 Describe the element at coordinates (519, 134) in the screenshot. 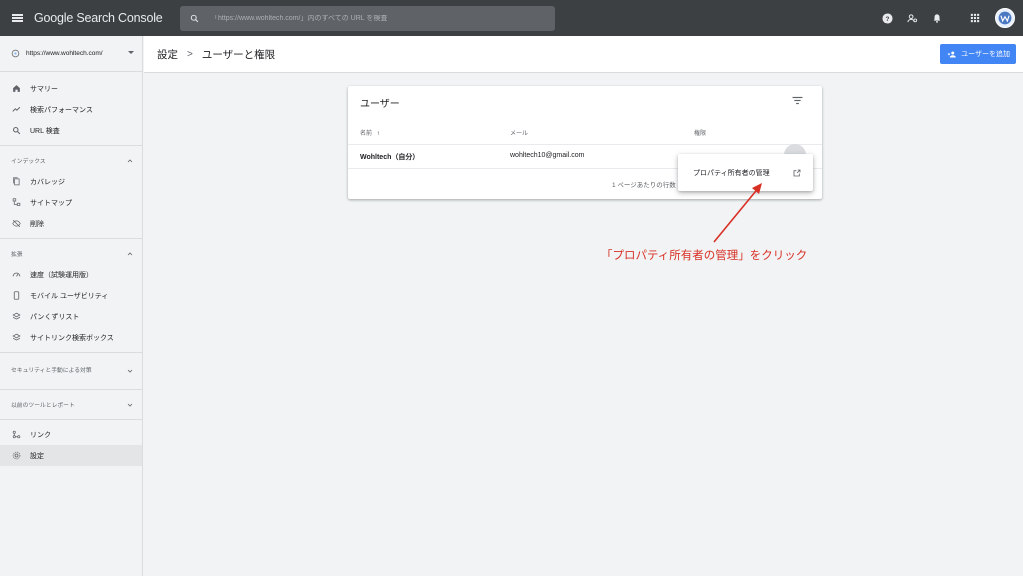

I see `column-header-email: メール` at that location.